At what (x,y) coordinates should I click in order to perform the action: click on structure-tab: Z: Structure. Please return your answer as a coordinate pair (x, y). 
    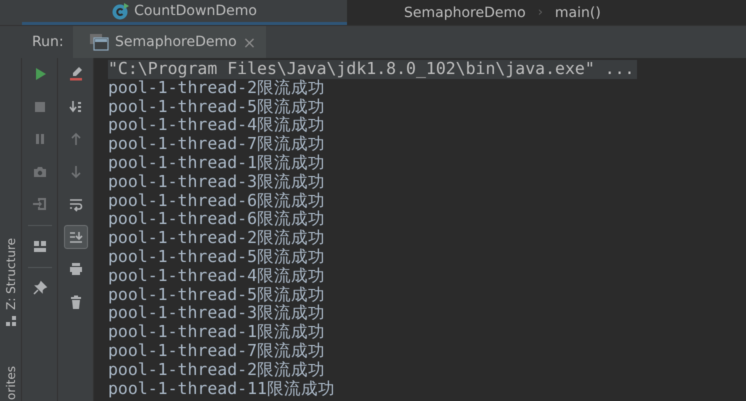
    Looking at the image, I should click on (11, 274).